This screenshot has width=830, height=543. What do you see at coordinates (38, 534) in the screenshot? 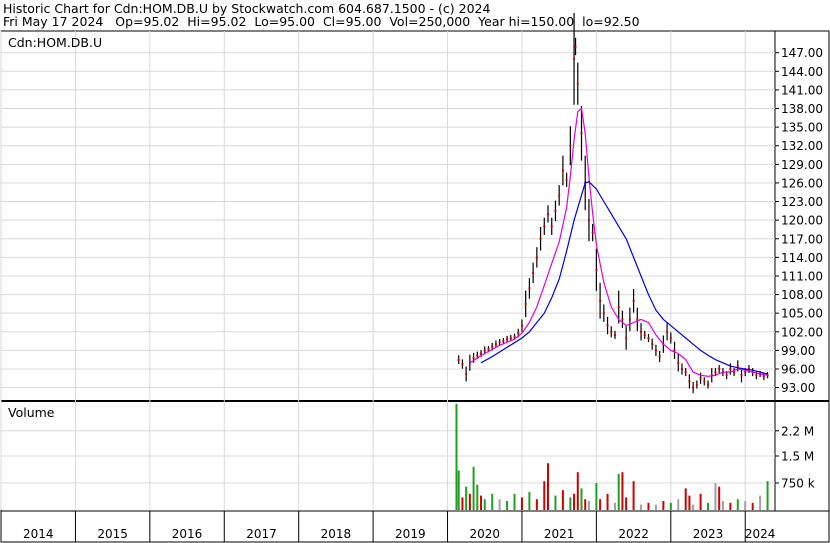
I see `year-label: 2014` at bounding box center [38, 534].